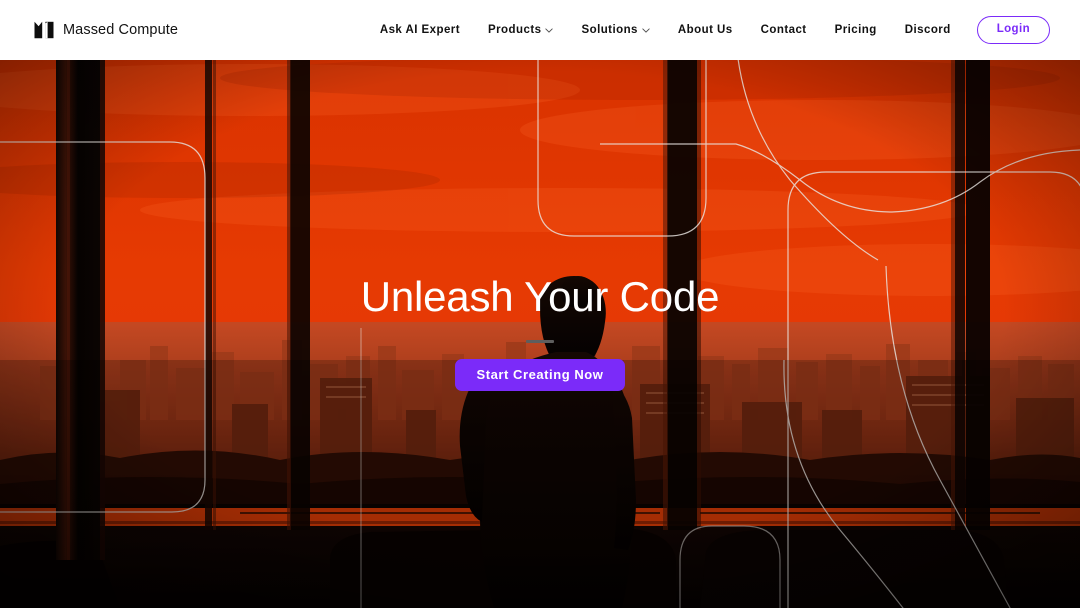 This screenshot has height=608, width=1080. I want to click on nav-item-solutions: Solutions, so click(615, 30).